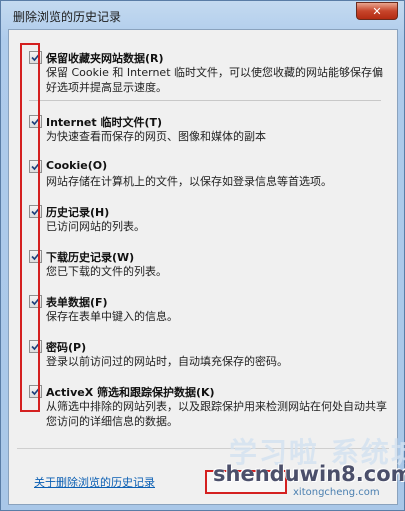  I want to click on option-description: 已访问网站的列表。, so click(95, 226).